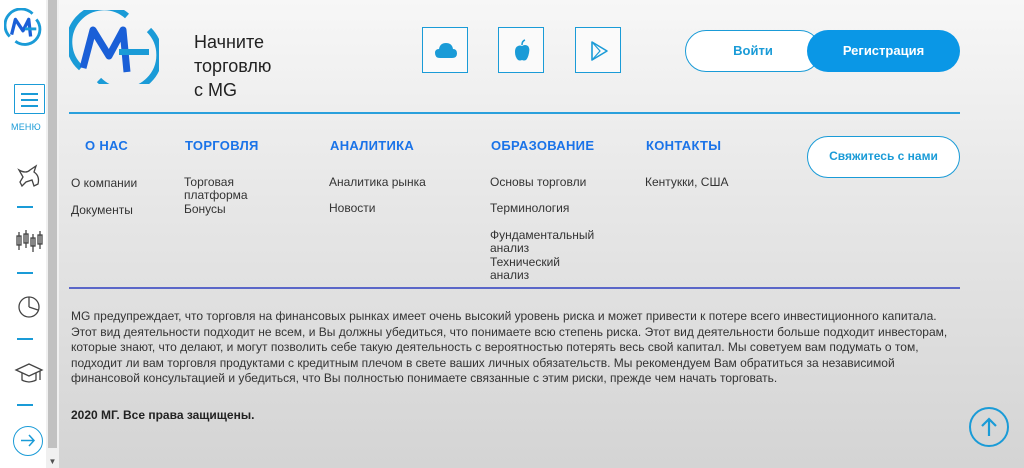  What do you see at coordinates (377, 182) in the screenshot?
I see `nav-link-market-analytics: Аналитика рынка` at bounding box center [377, 182].